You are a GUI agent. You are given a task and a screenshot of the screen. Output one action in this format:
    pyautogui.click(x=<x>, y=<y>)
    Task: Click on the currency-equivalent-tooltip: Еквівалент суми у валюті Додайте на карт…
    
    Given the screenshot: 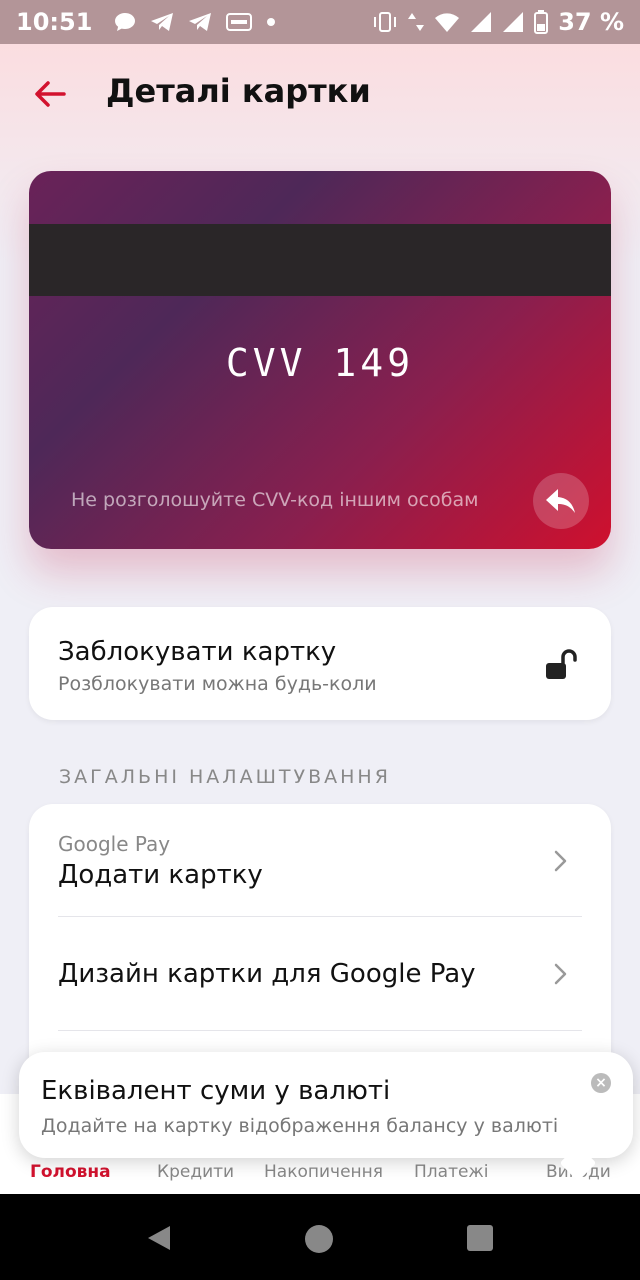 What is the action you would take?
    pyautogui.click(x=326, y=1117)
    